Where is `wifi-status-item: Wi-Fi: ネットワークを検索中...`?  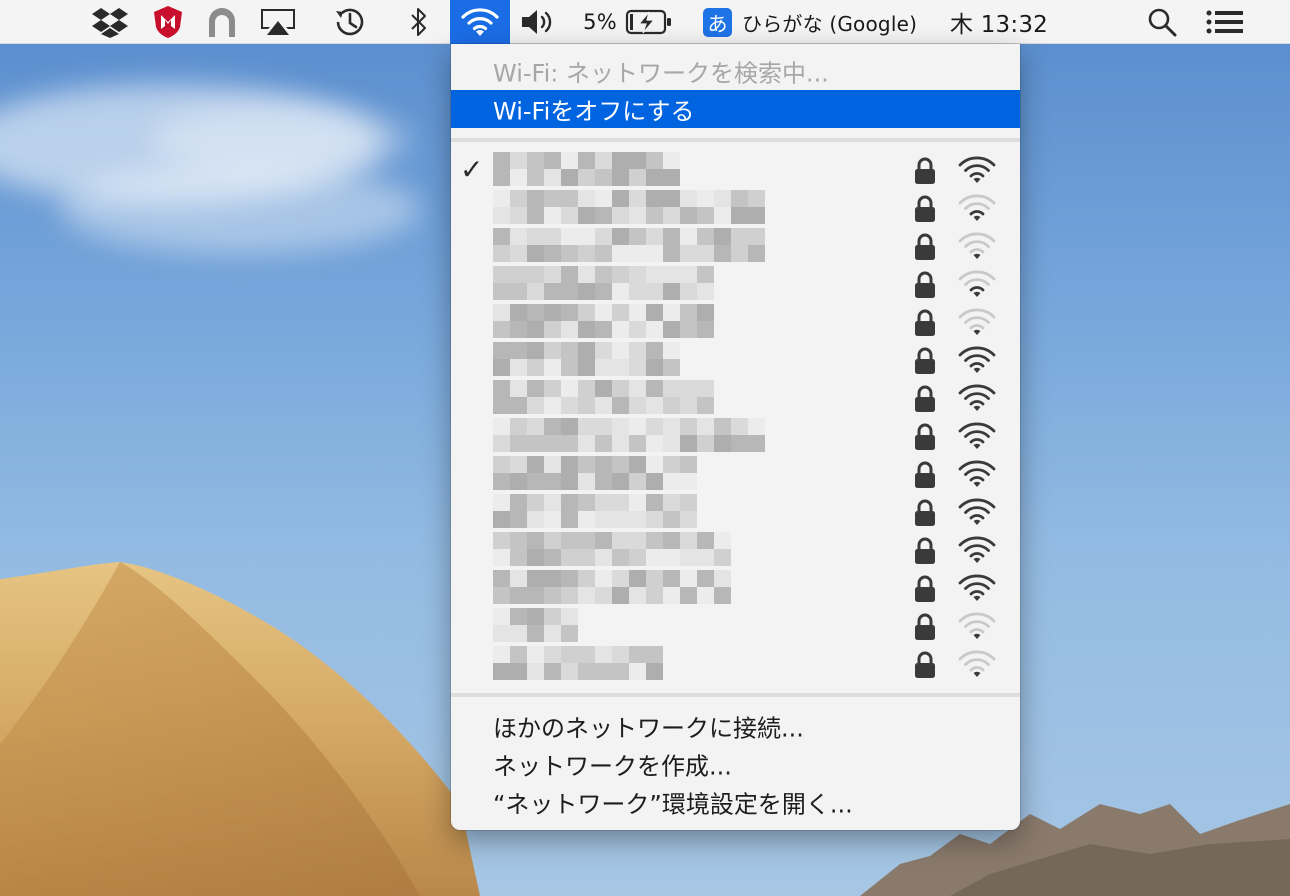
wifi-status-item: Wi-Fi: ネットワークを検索中... is located at coordinates (661, 73).